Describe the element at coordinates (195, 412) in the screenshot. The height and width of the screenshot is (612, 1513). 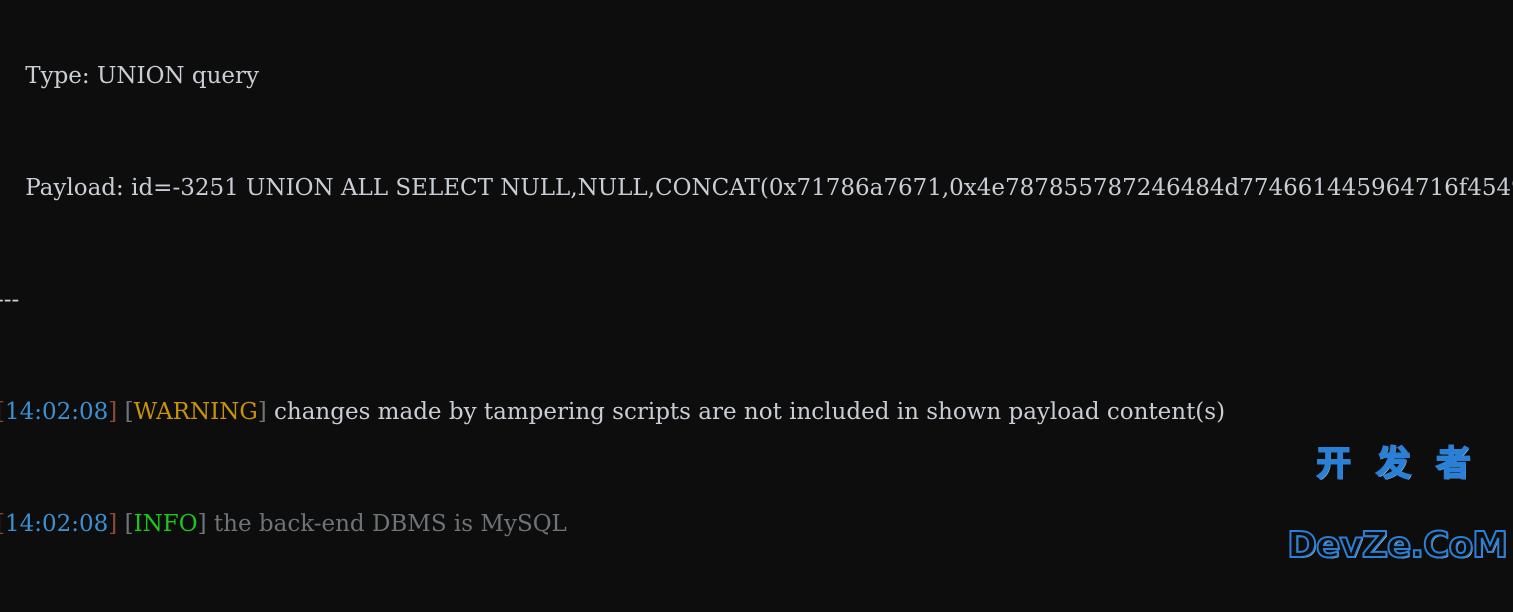
I see `log-level-warning: WARNING` at that location.